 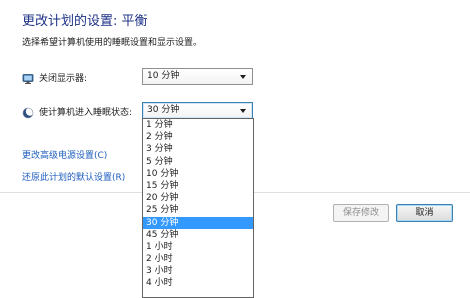 I want to click on restore-defaults-link: 还原此计划的默认设置(R), so click(x=73, y=176).